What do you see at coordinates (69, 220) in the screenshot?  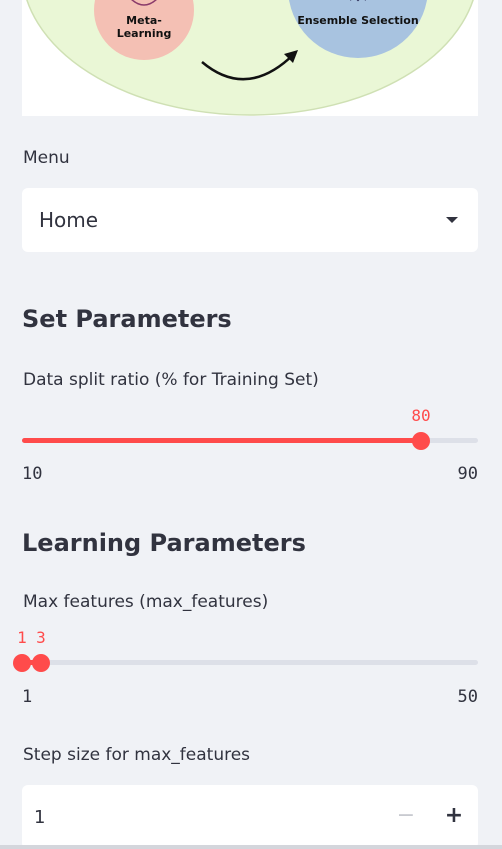 I see `menu-selected-value: Home` at bounding box center [69, 220].